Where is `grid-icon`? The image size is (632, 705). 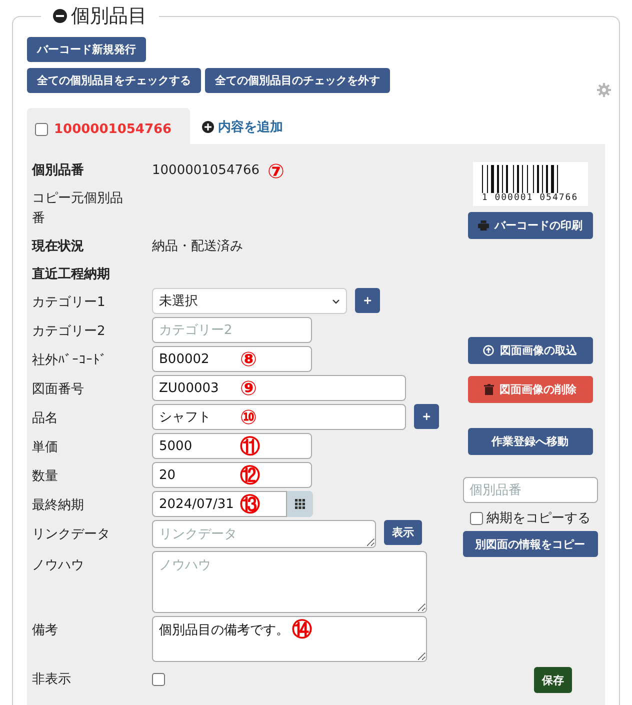
grid-icon is located at coordinates (300, 504).